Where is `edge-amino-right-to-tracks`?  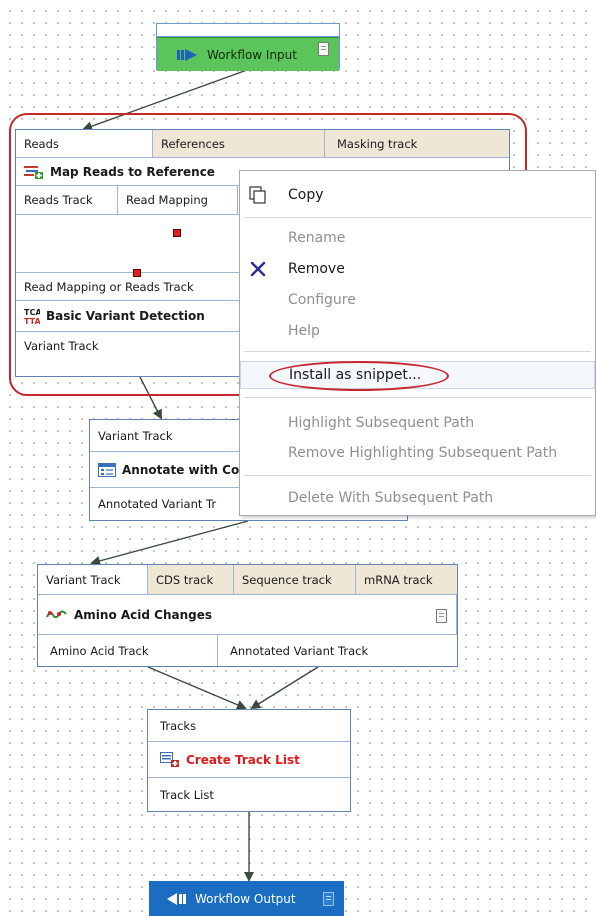
edge-amino-right-to-tracks is located at coordinates (284, 688).